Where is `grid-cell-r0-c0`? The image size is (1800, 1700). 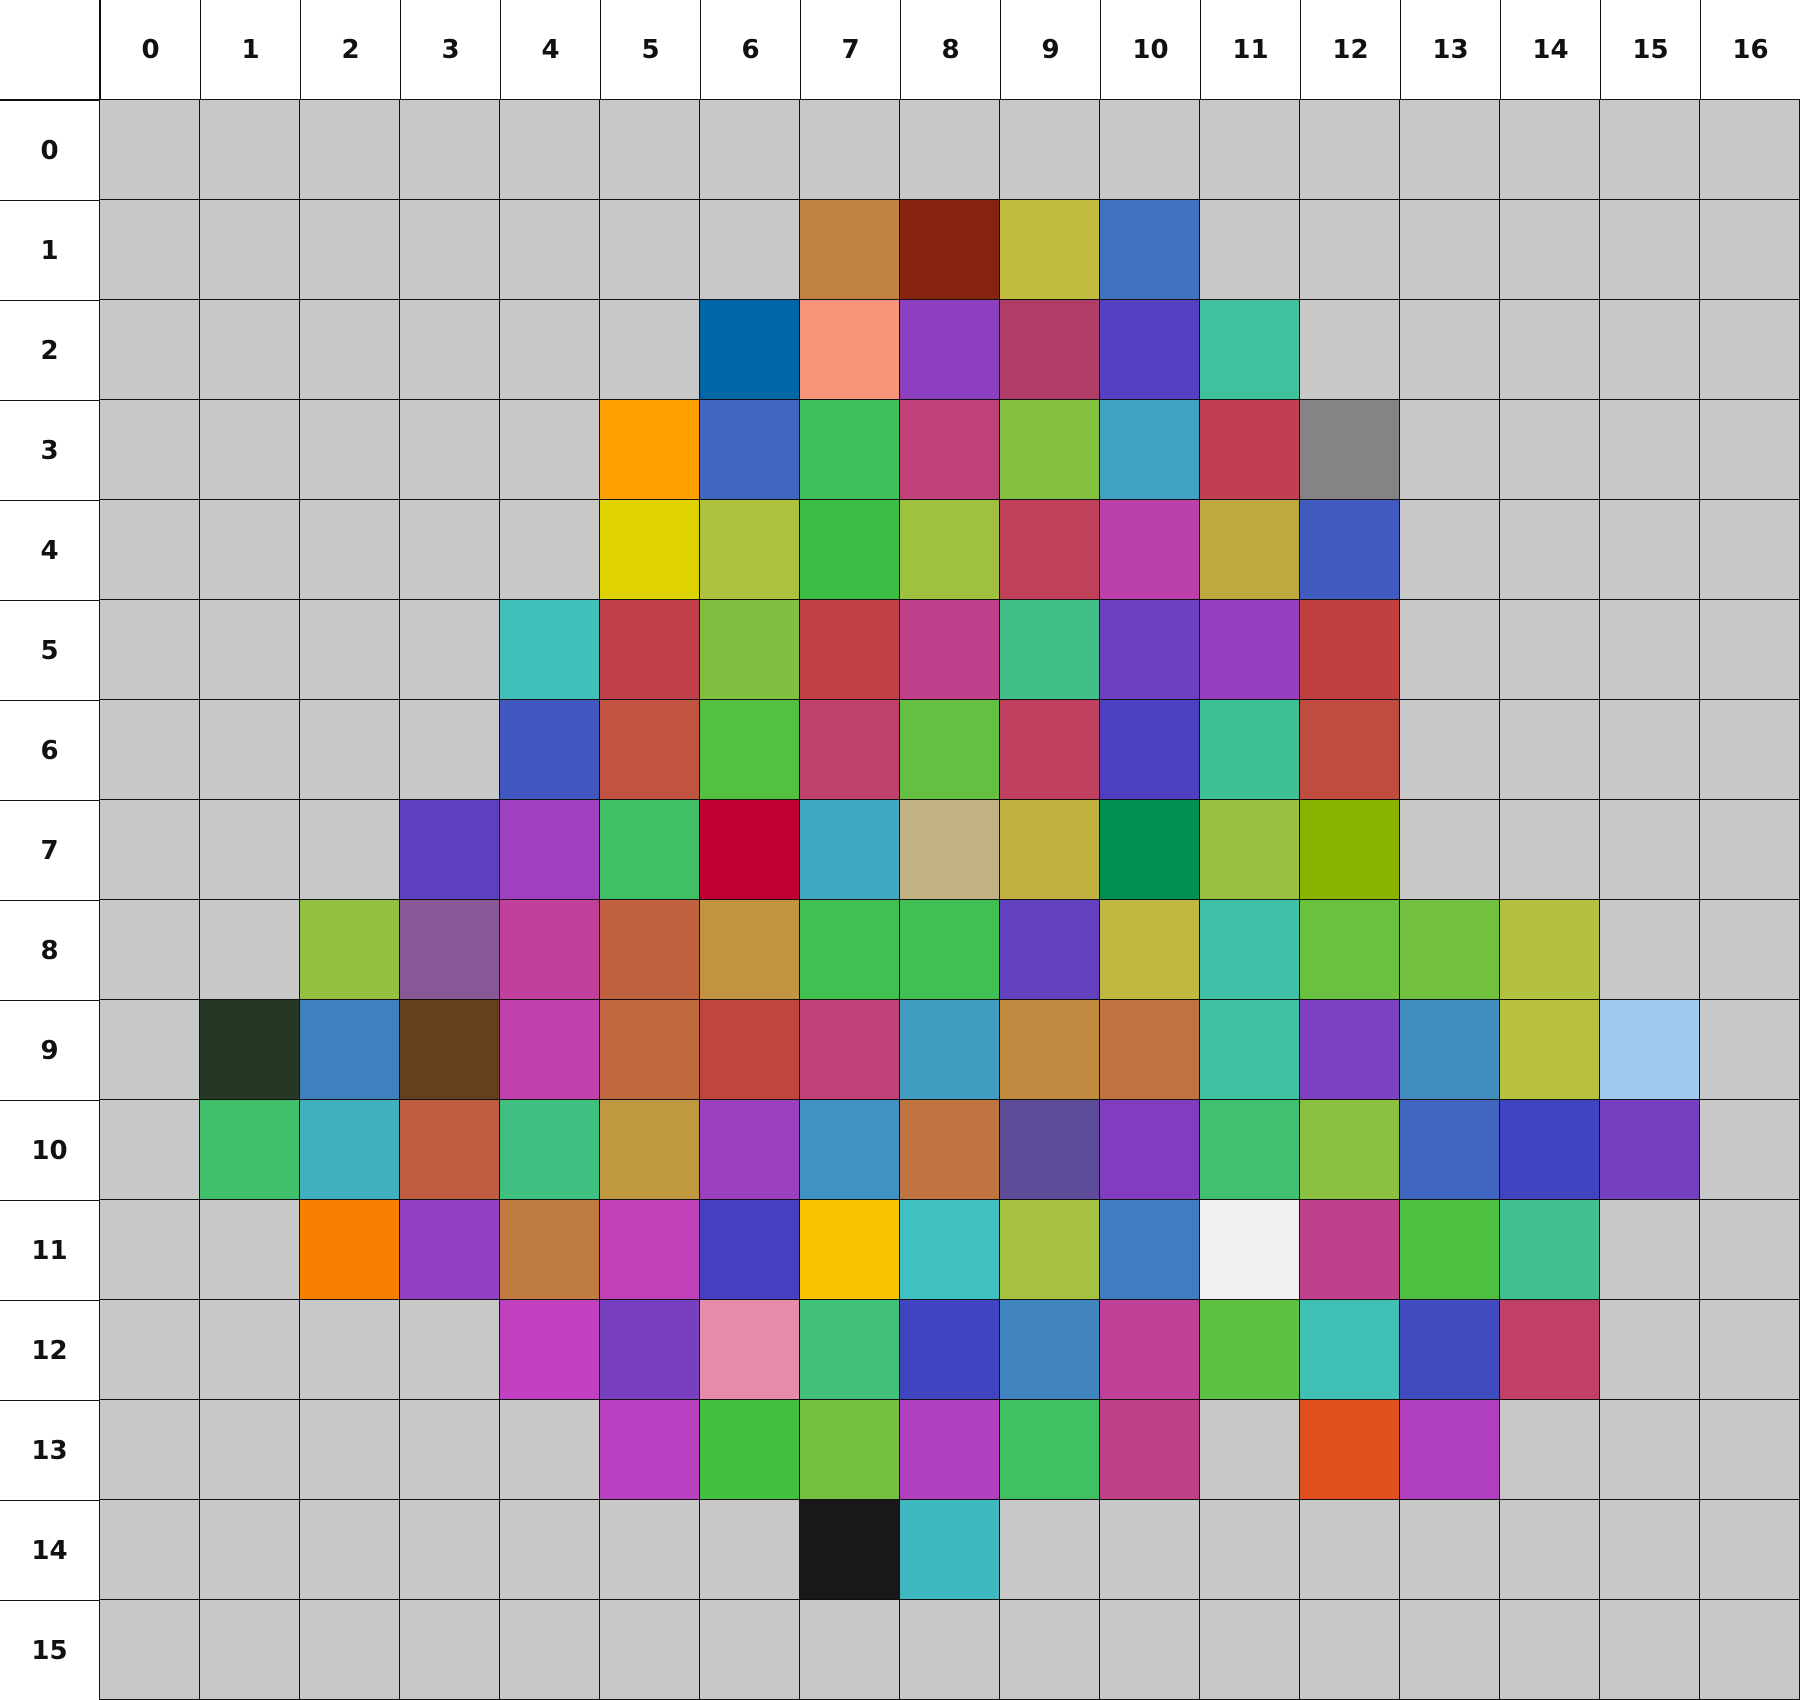 grid-cell-r0-c0 is located at coordinates (150, 150).